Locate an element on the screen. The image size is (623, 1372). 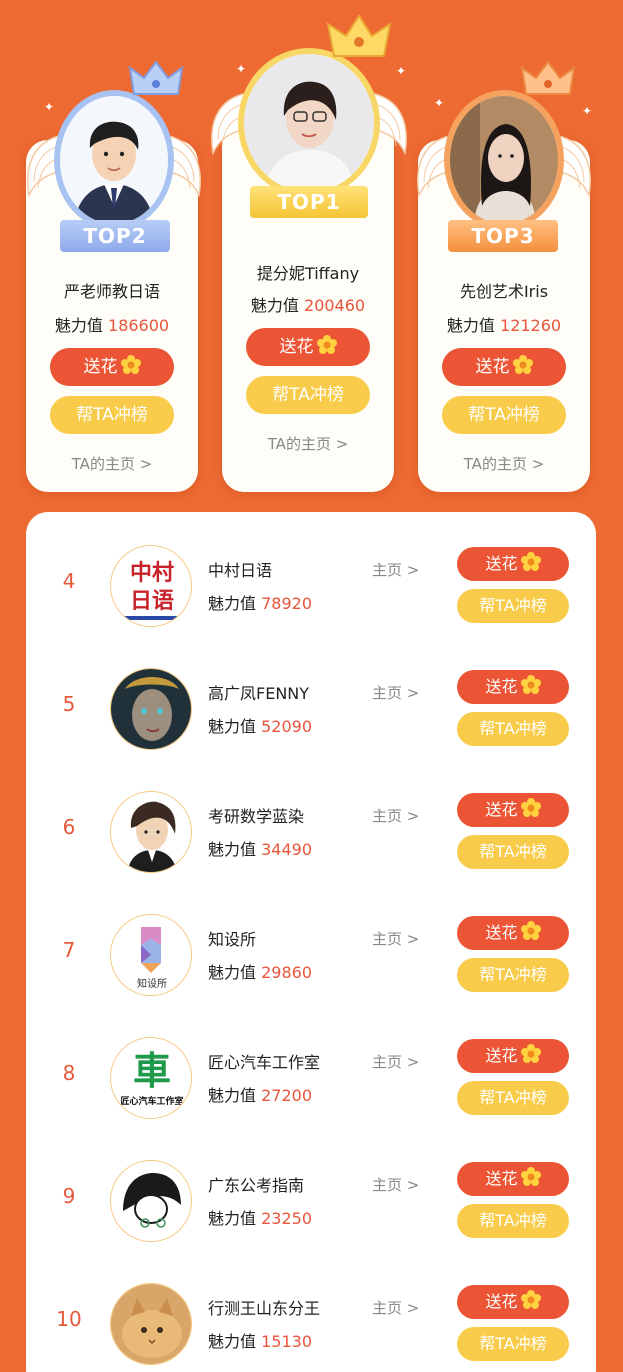
avatar: 知设所 is located at coordinates (151, 955).